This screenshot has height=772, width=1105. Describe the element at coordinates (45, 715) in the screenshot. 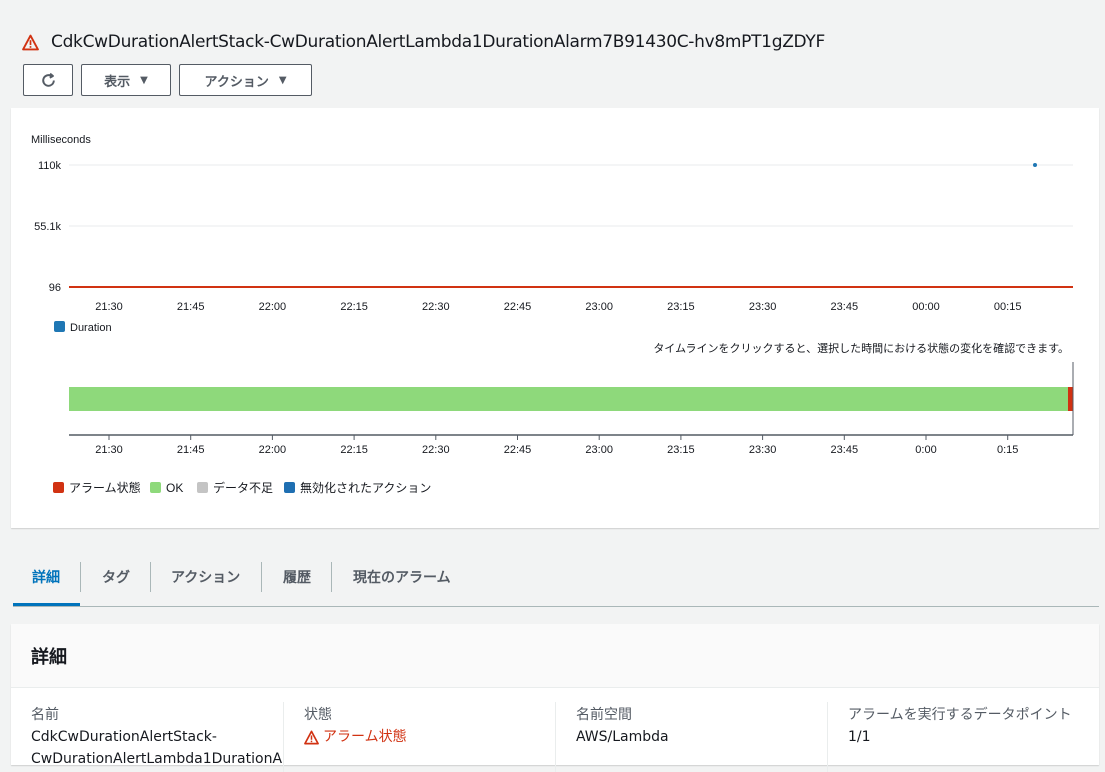

I see `field-name-label: 名前` at that location.